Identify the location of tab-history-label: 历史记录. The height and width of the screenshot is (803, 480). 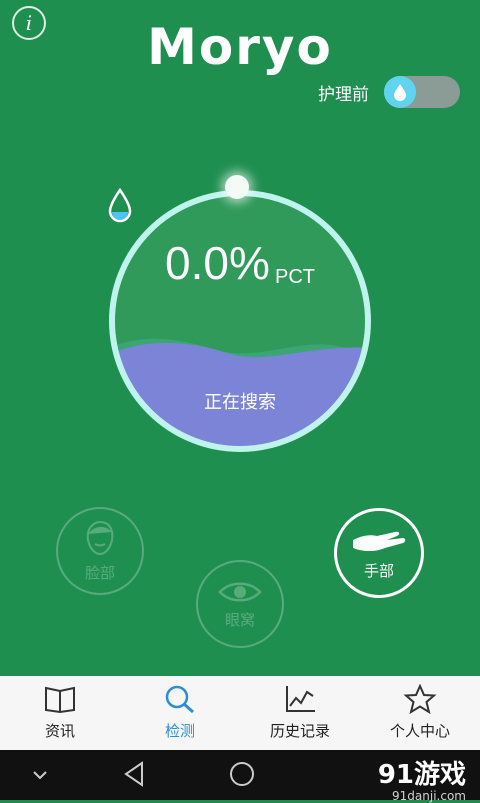
(299, 731).